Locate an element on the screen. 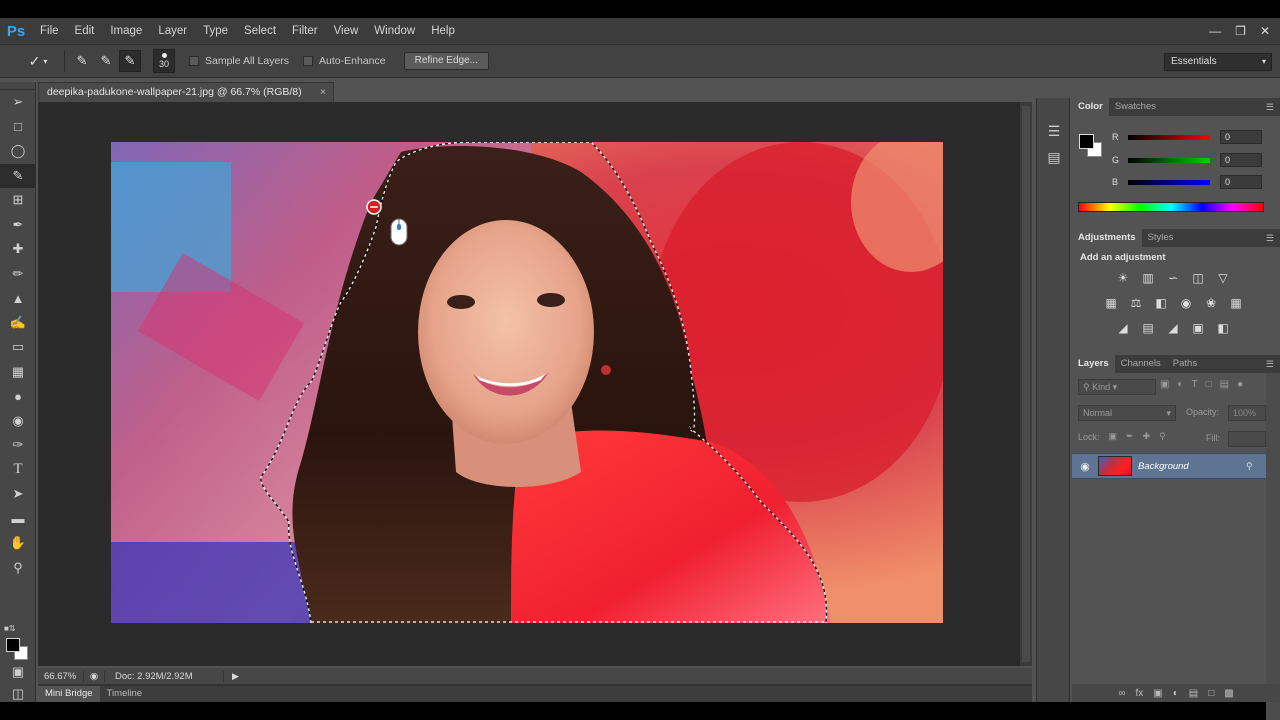  fill-input is located at coordinates (1247, 439).